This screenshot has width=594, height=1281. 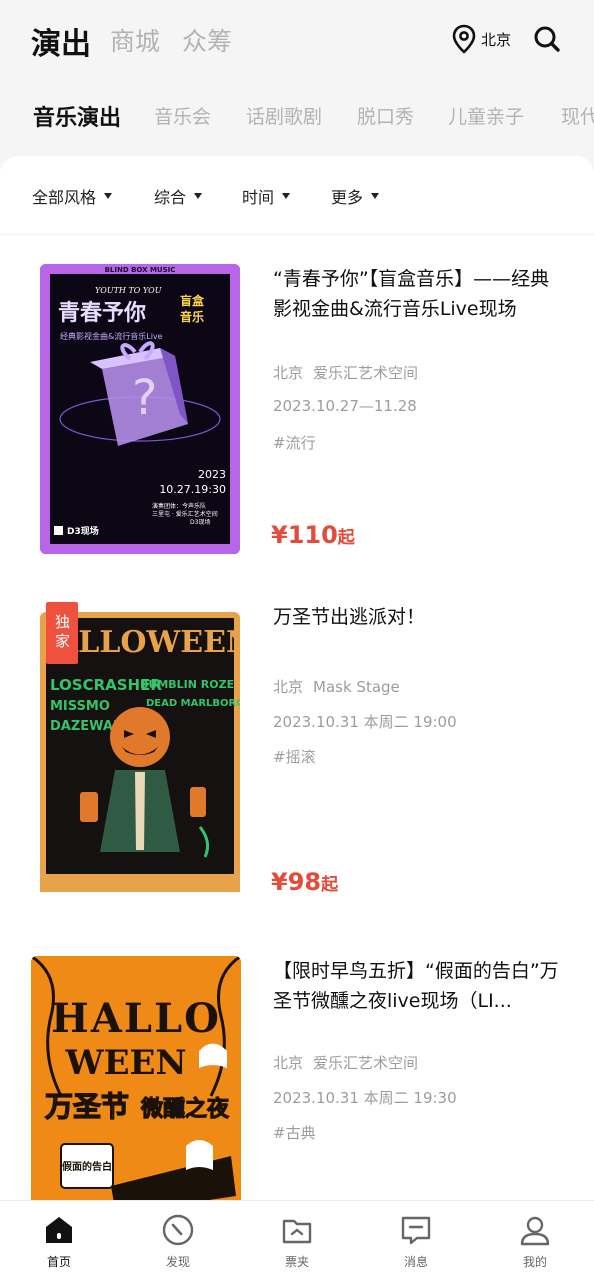 What do you see at coordinates (486, 115) in the screenshot?
I see `category-kids: 儿童亲子` at bounding box center [486, 115].